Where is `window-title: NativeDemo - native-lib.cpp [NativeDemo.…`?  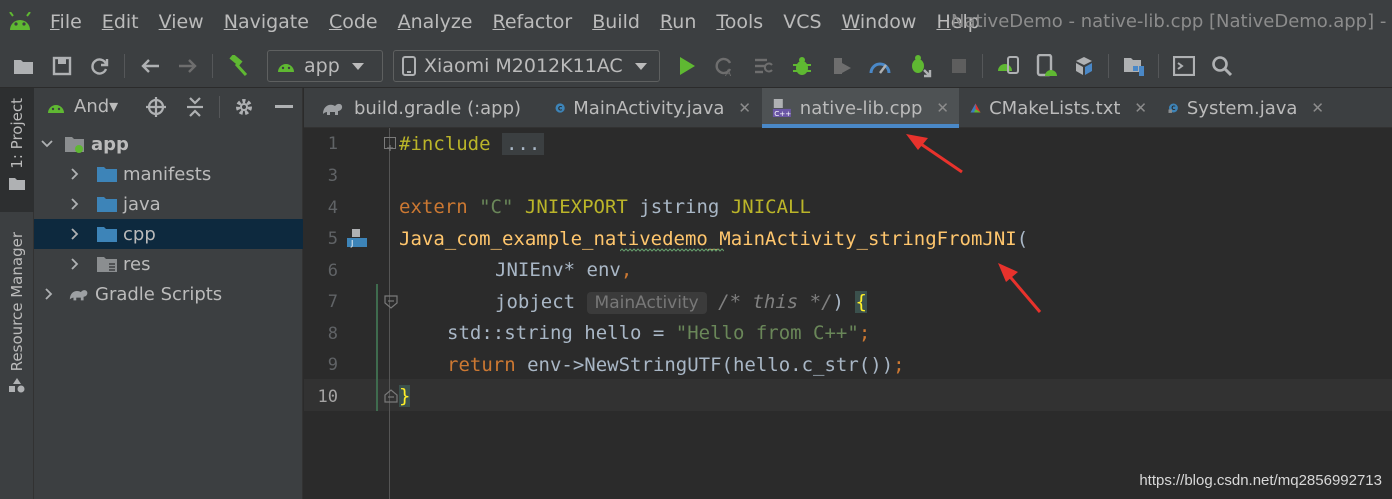
window-title: NativeDemo - native-lib.cpp [NativeDemo.… is located at coordinates (1171, 21).